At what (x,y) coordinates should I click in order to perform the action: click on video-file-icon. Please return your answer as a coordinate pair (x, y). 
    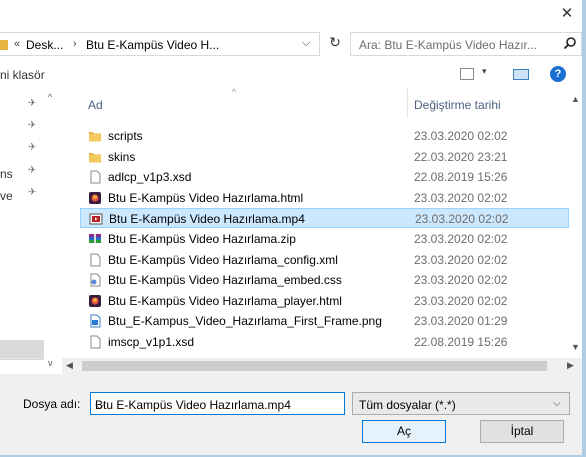
    Looking at the image, I should click on (96, 219).